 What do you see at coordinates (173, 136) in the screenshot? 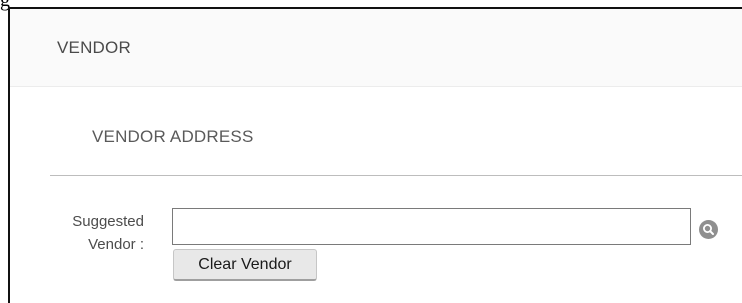
I see `section-title-vendor-address: VENDOR ADDRESS` at bounding box center [173, 136].